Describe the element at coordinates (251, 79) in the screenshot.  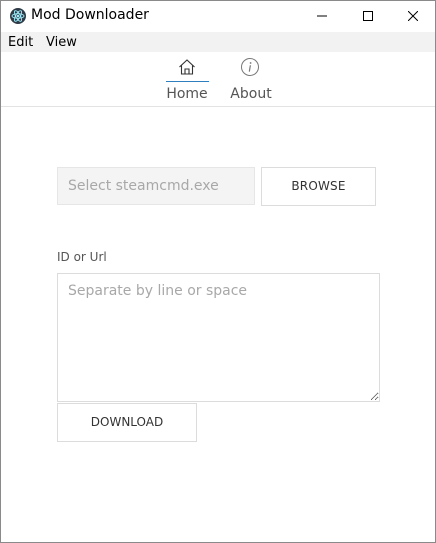
I see `tab-about: About` at that location.